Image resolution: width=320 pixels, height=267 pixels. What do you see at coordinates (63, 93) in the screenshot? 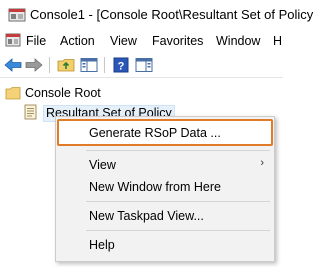
I see `tree-node-label: Console Root` at bounding box center [63, 93].